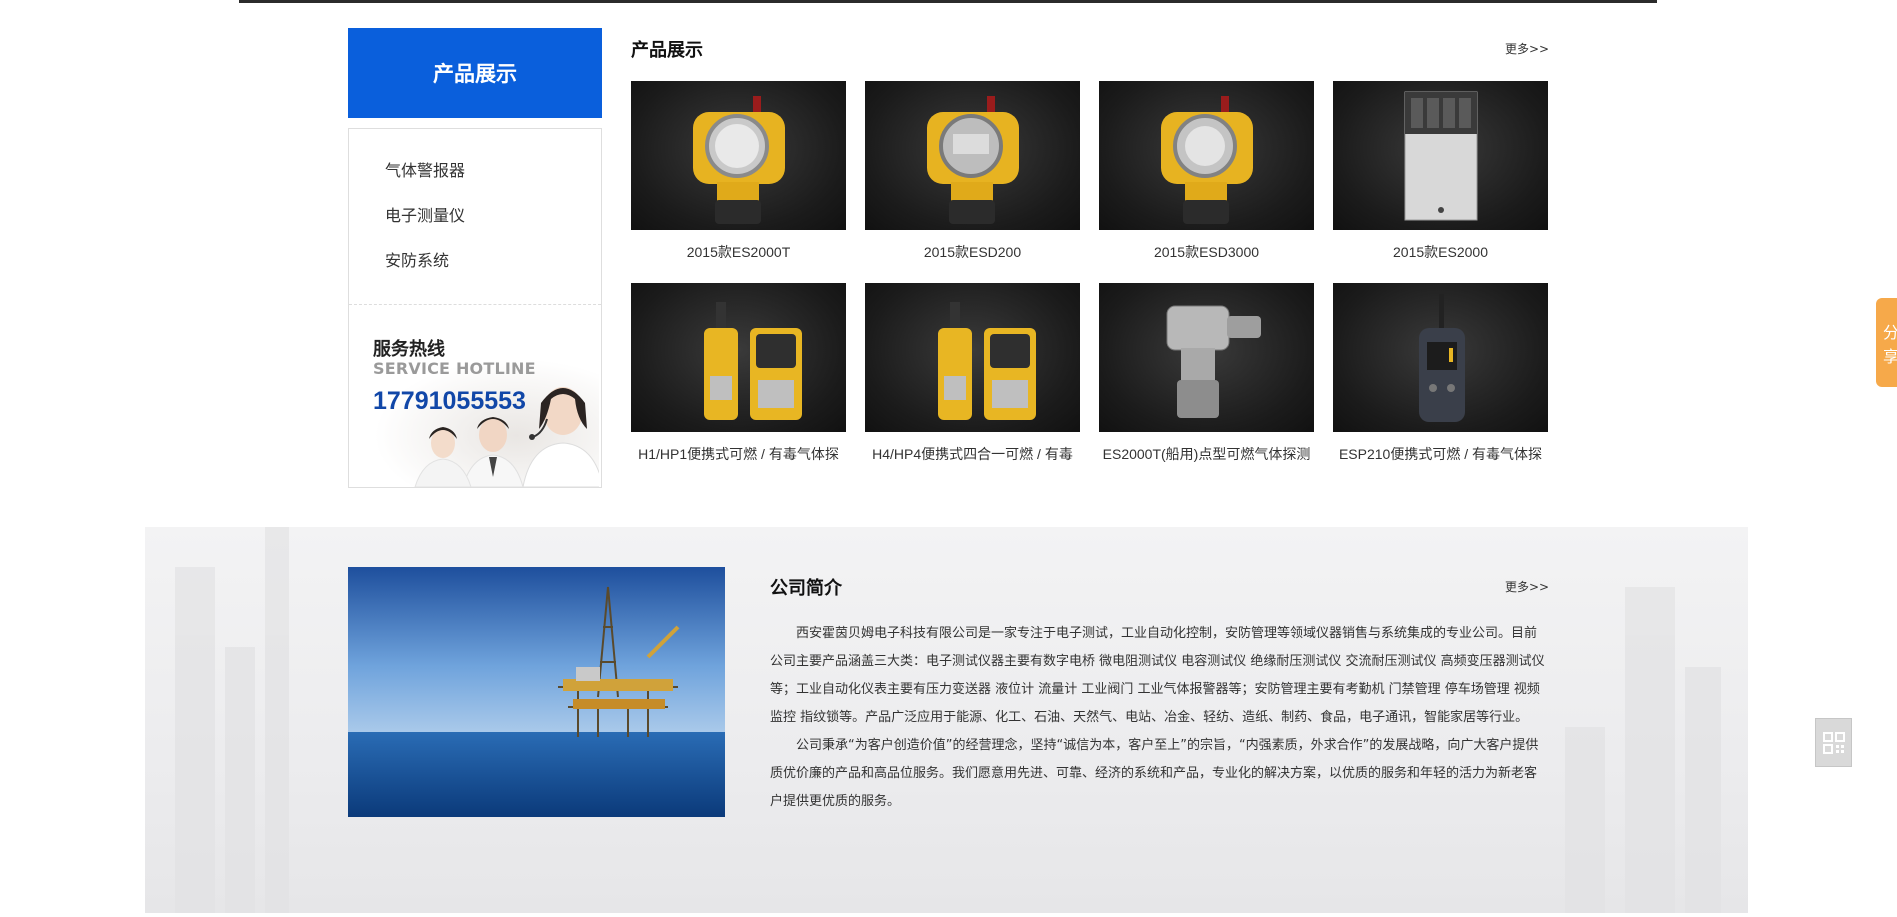 Image resolution: width=1897 pixels, height=917 pixels. I want to click on product-card: 2015款ES2000T, so click(738, 171).